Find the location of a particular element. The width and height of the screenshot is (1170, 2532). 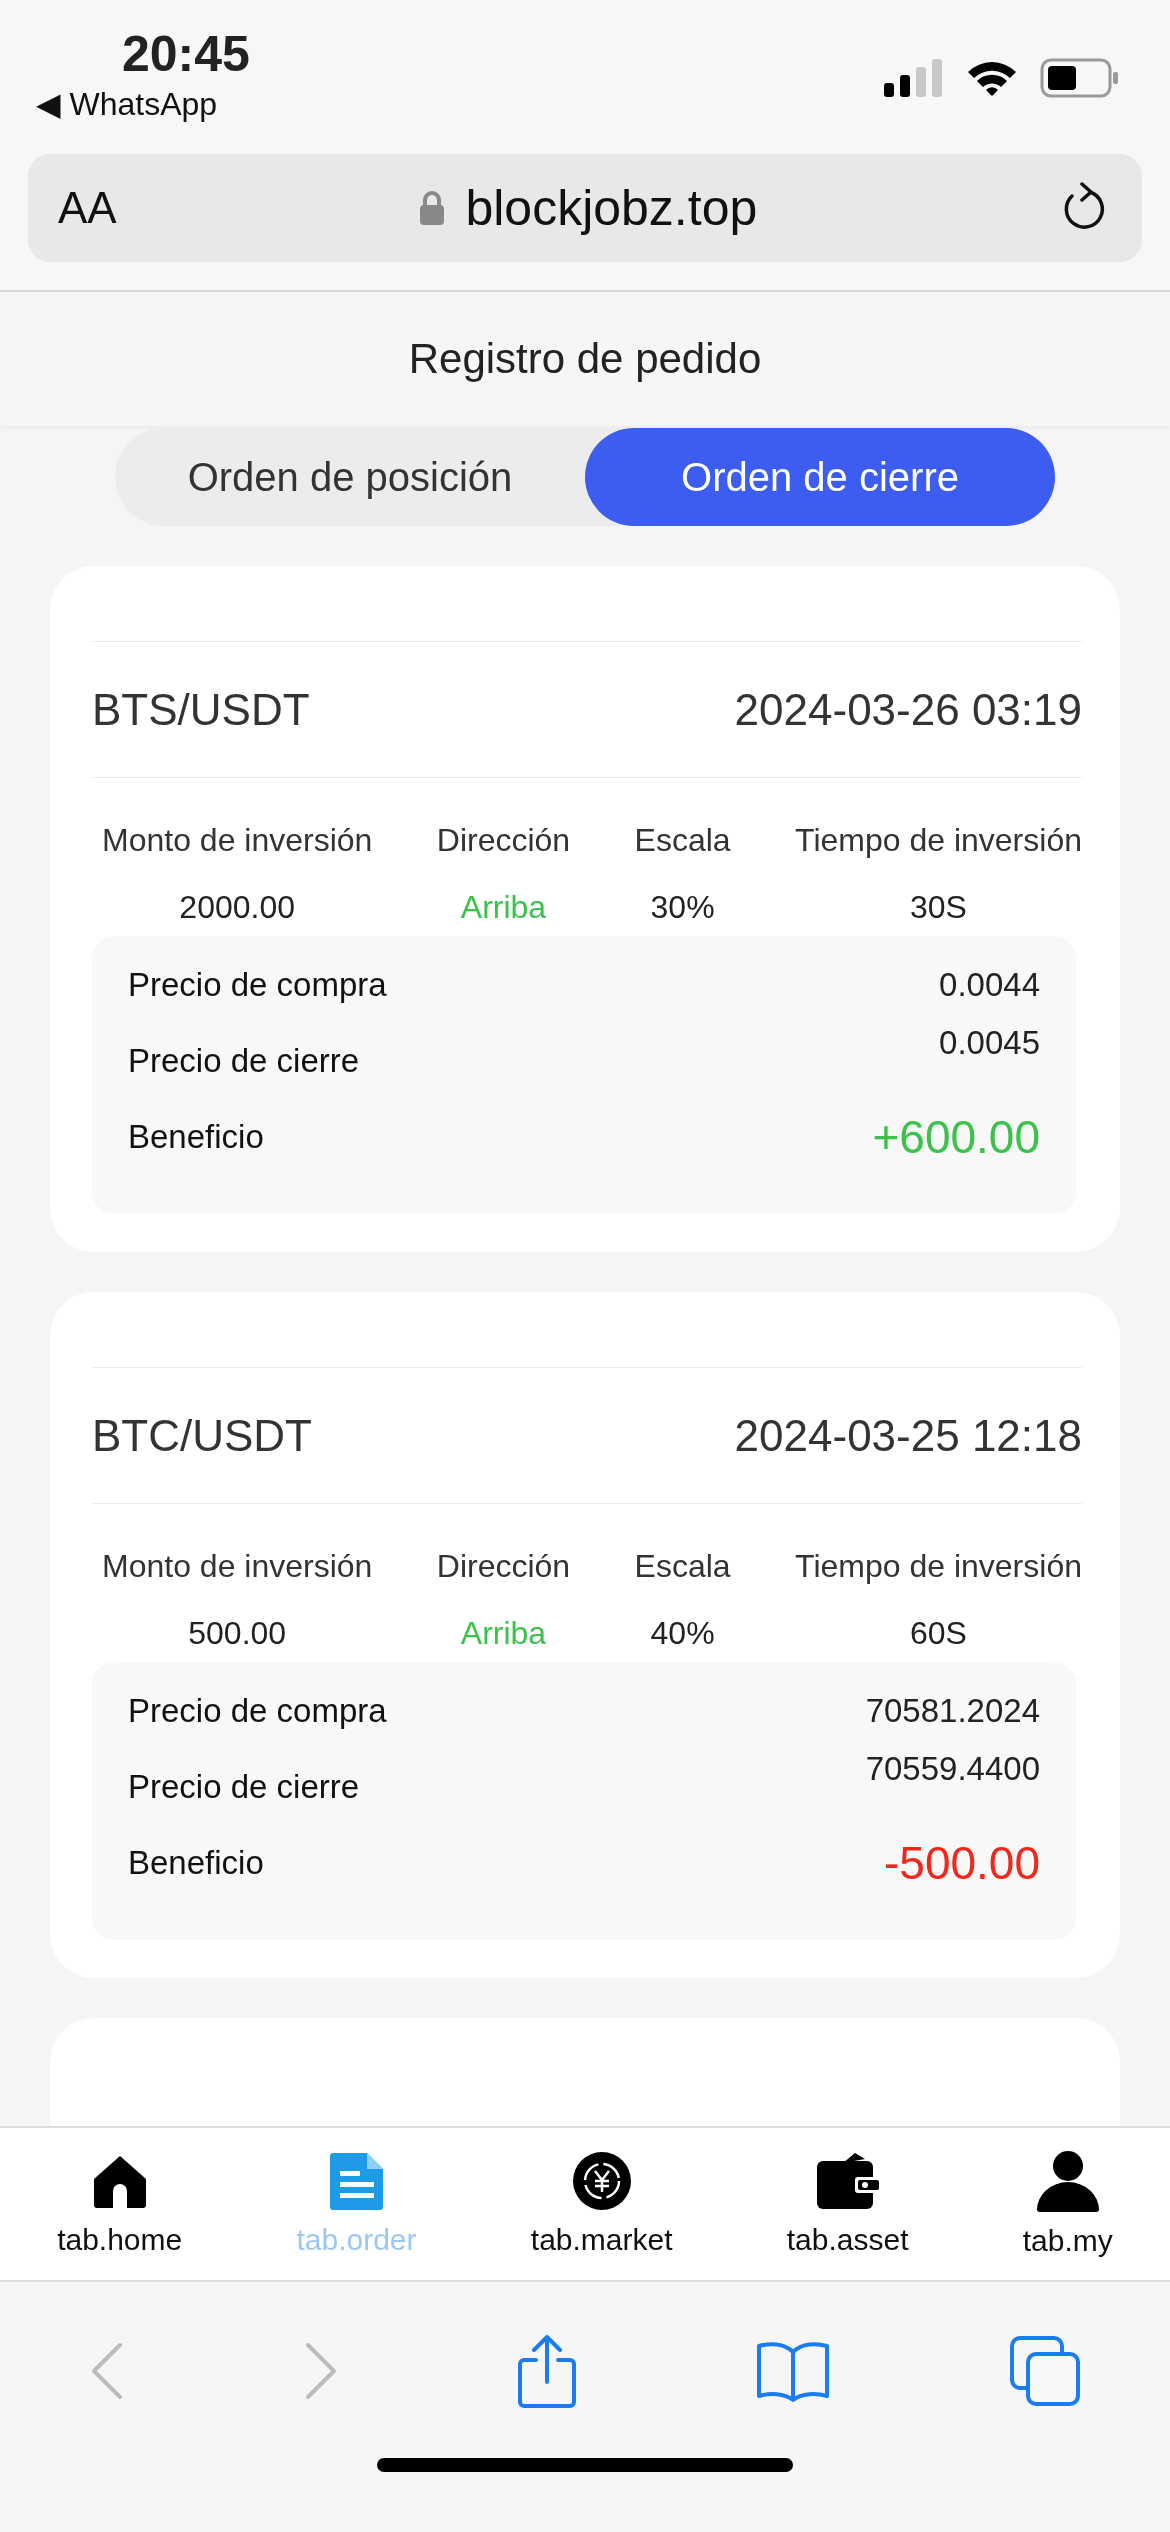

tabs-icon is located at coordinates (1045, 2371).